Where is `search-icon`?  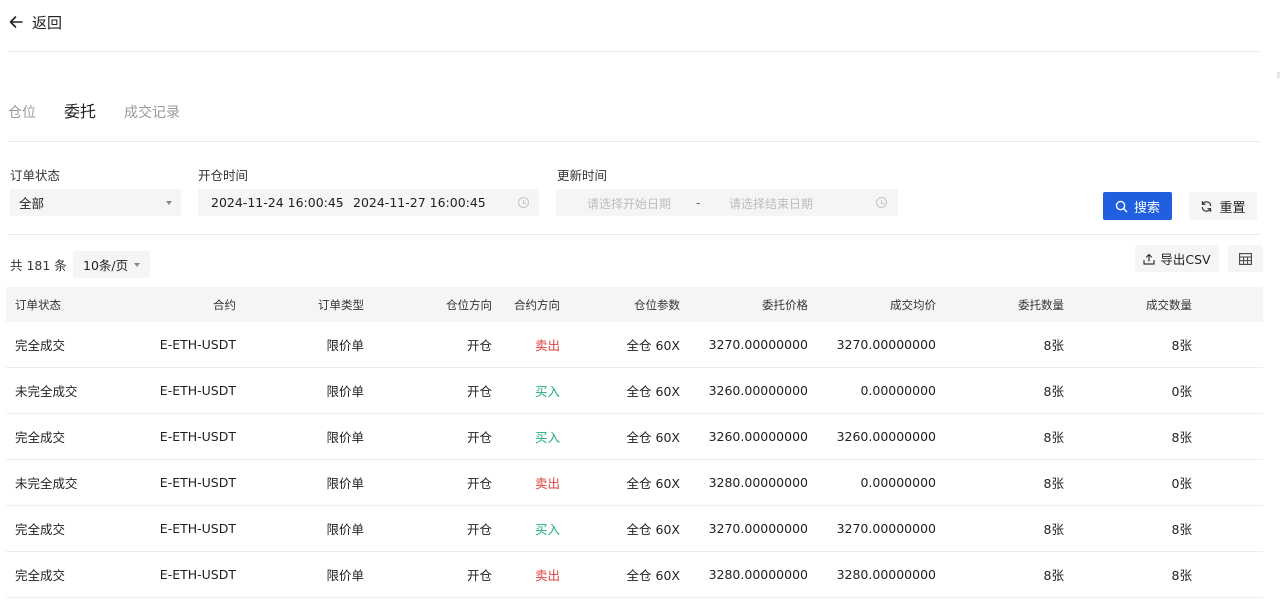 search-icon is located at coordinates (1121, 206).